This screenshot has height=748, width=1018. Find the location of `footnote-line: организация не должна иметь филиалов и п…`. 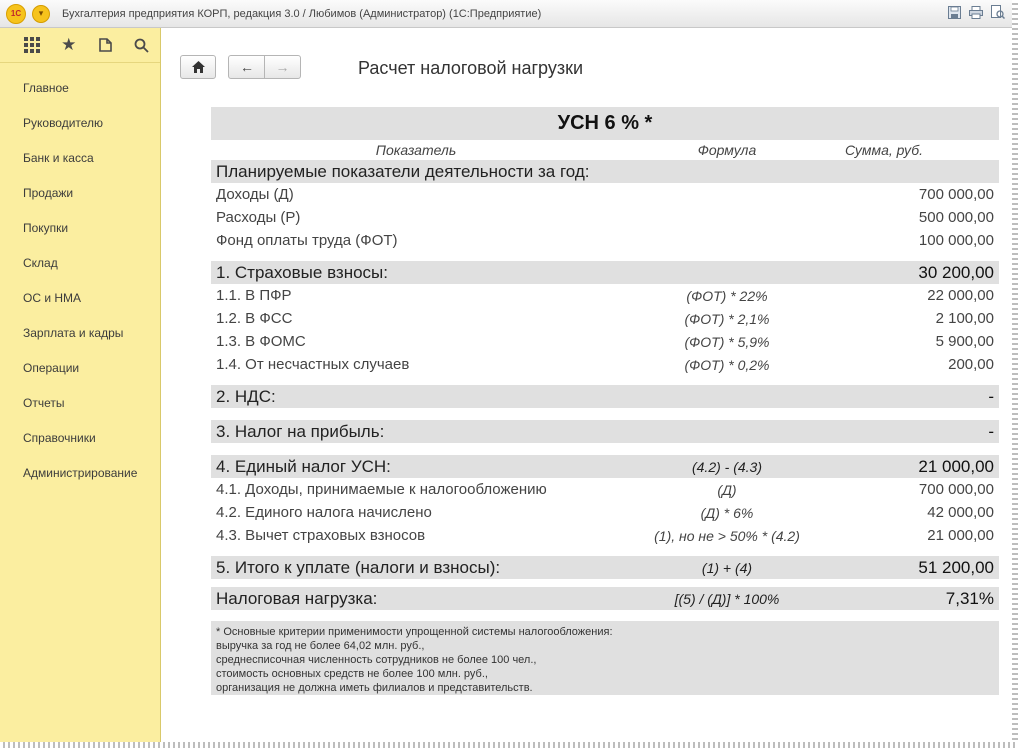

footnote-line: организация не должна иметь филиалов и п… is located at coordinates (374, 688).